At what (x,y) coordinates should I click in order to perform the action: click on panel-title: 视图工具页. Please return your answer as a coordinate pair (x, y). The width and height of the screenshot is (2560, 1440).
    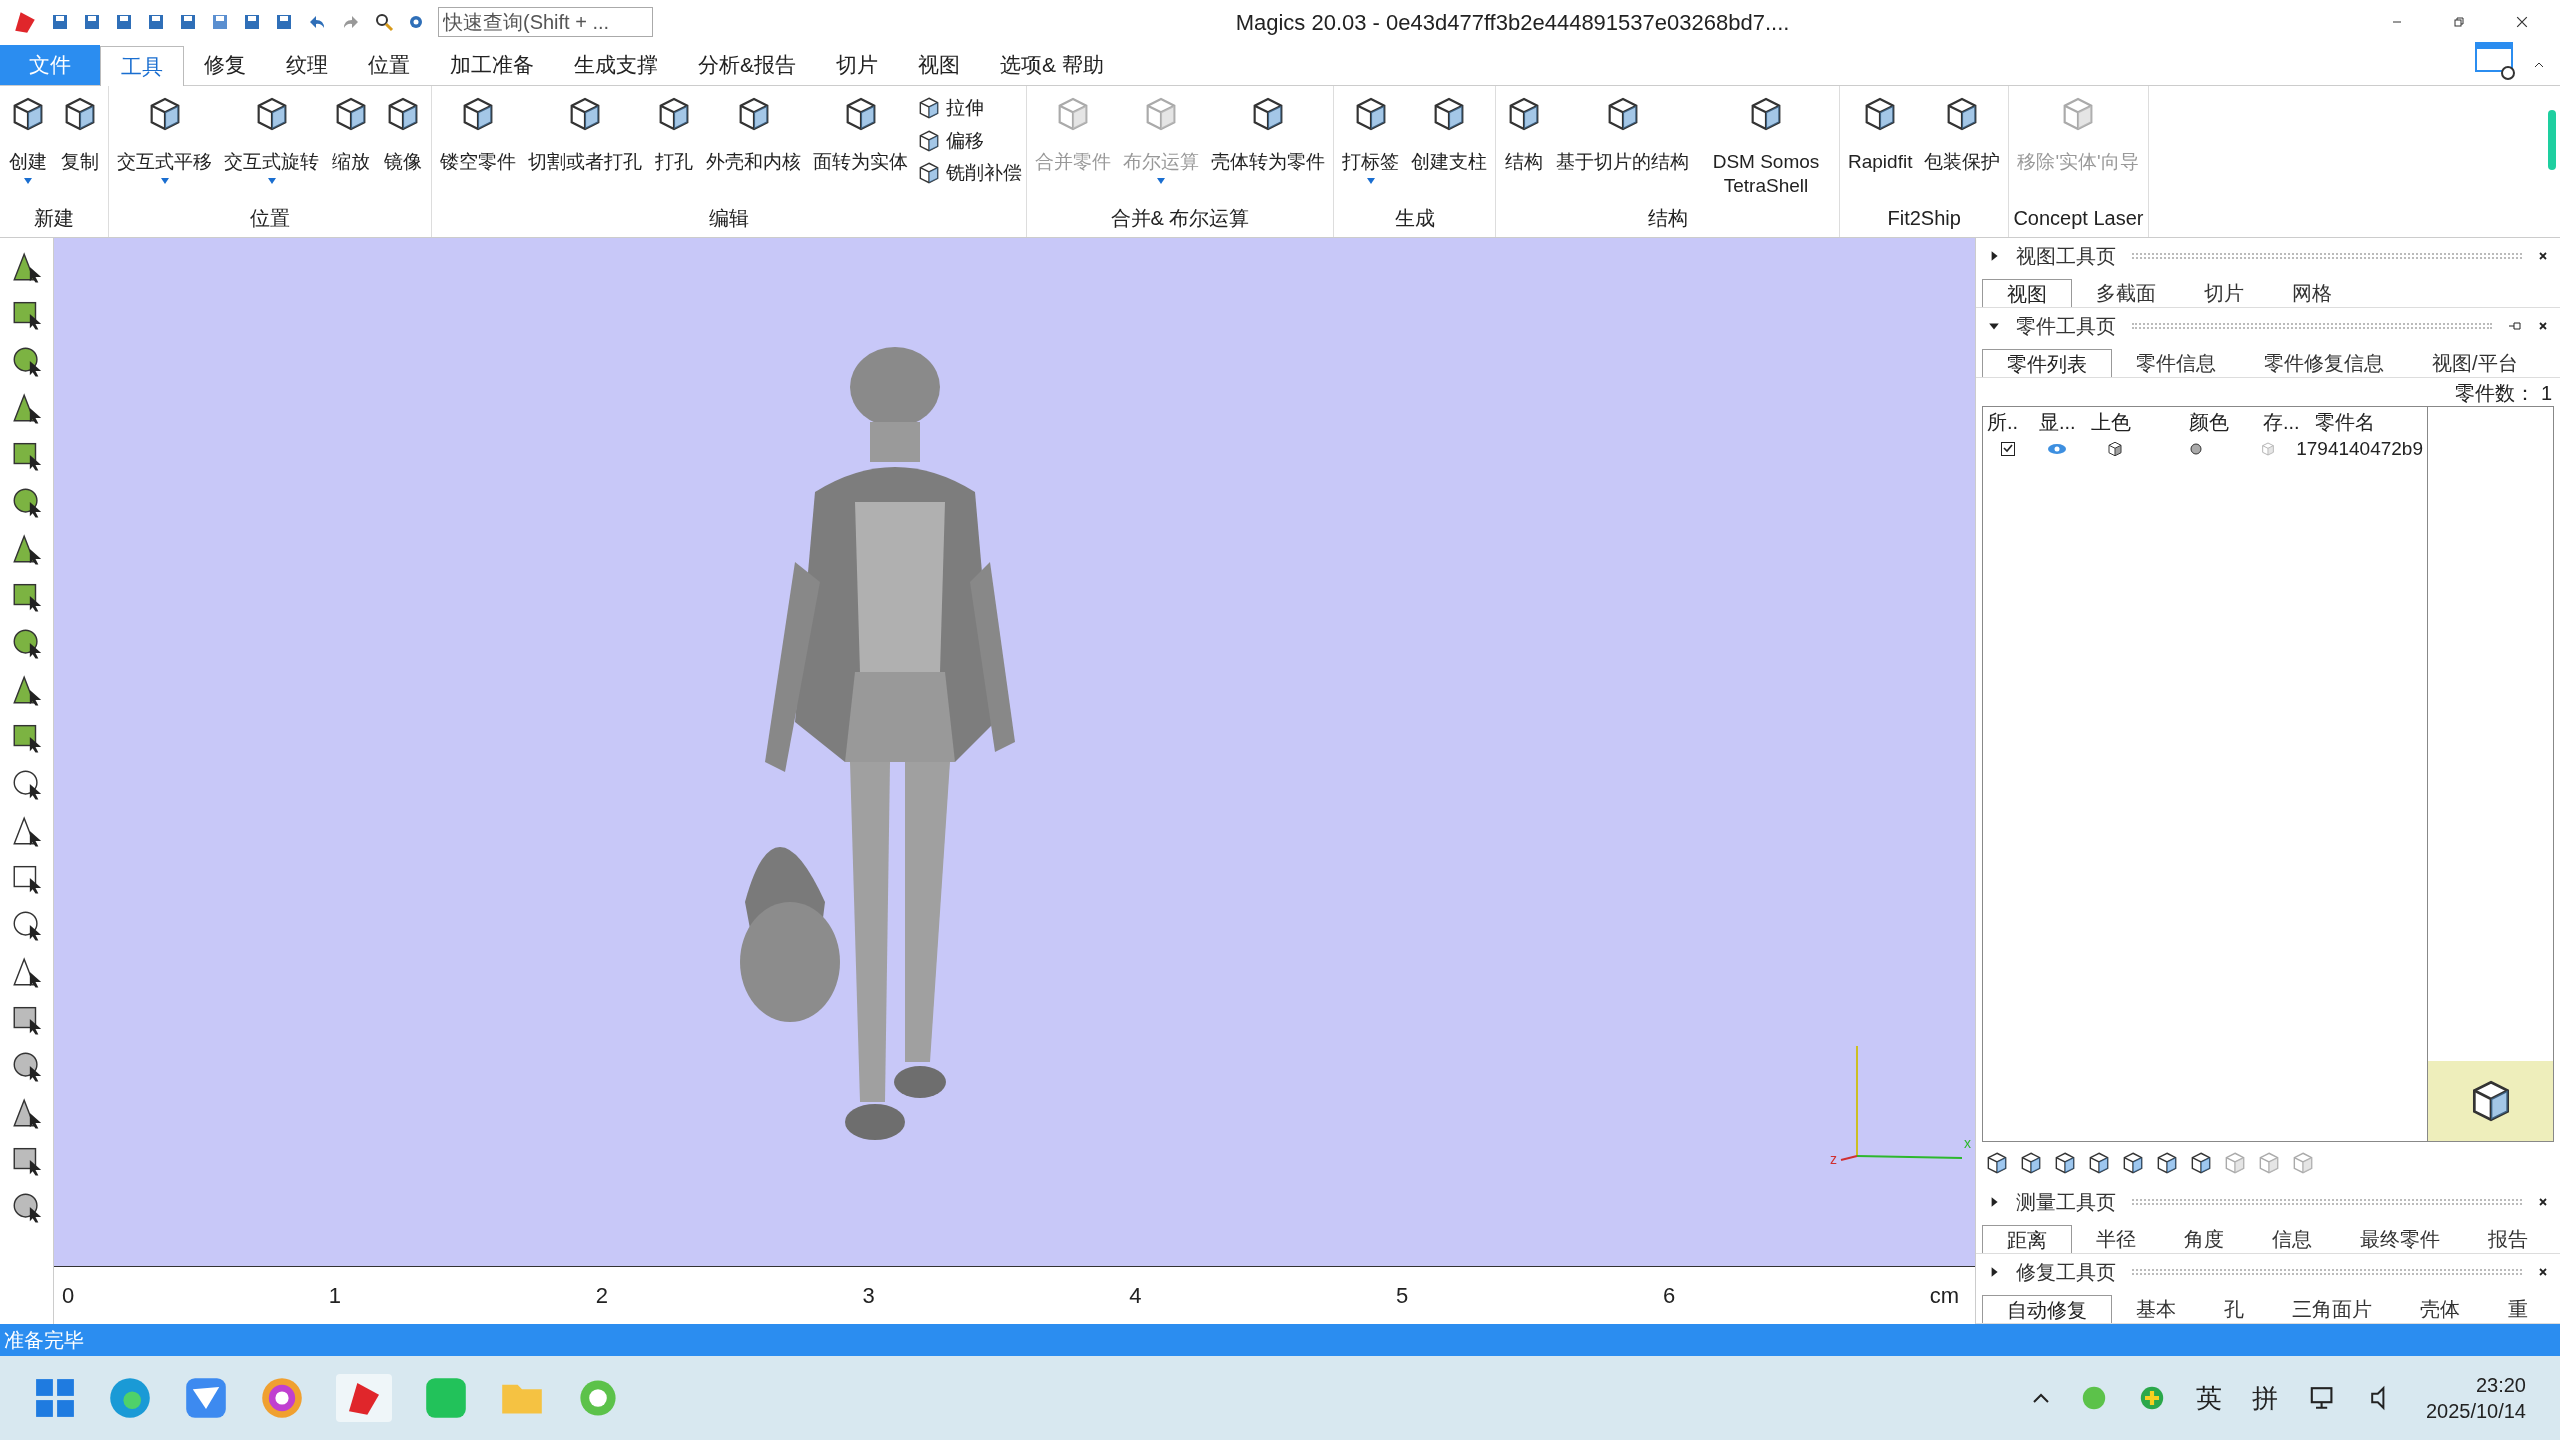
    Looking at the image, I should click on (2066, 256).